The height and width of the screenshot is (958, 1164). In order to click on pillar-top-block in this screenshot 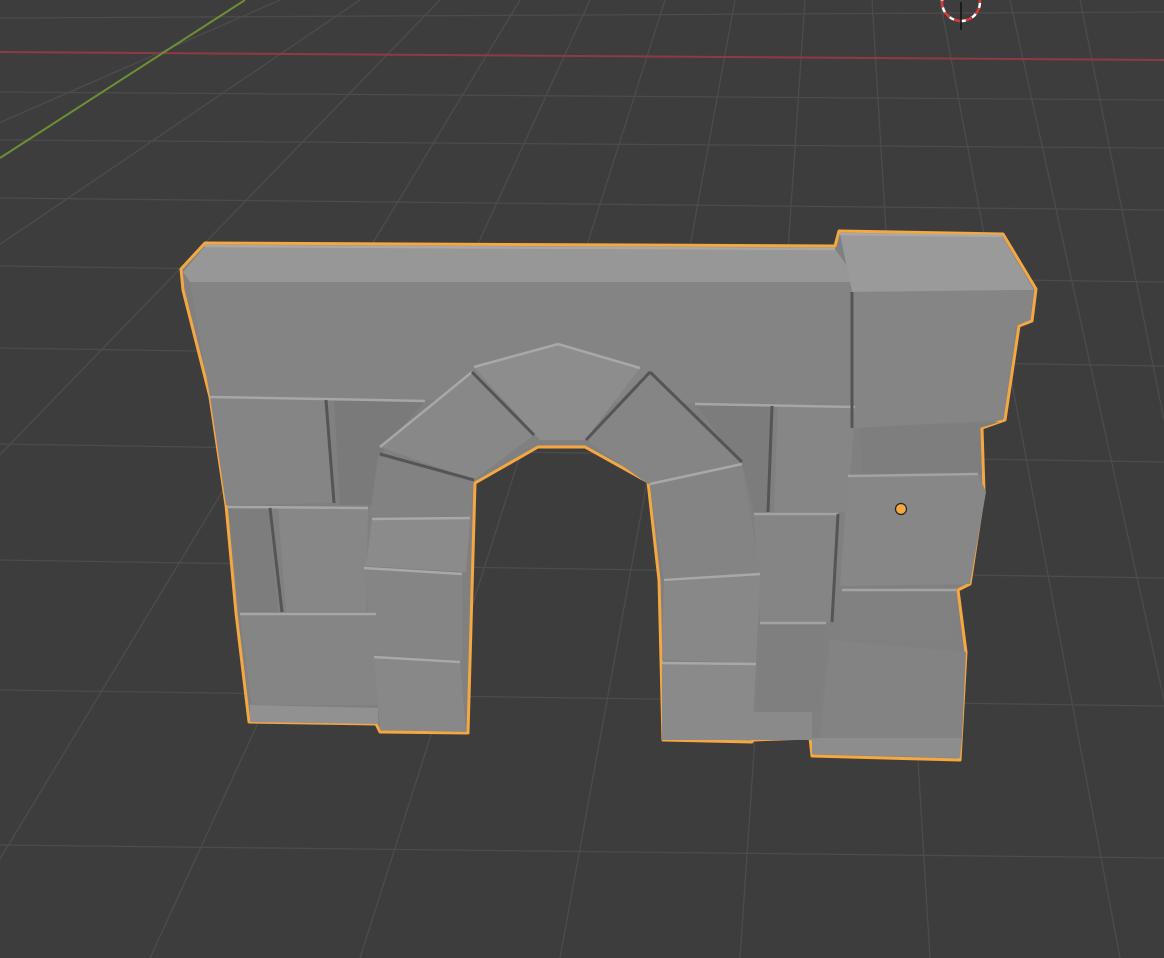, I will do `click(937, 331)`.